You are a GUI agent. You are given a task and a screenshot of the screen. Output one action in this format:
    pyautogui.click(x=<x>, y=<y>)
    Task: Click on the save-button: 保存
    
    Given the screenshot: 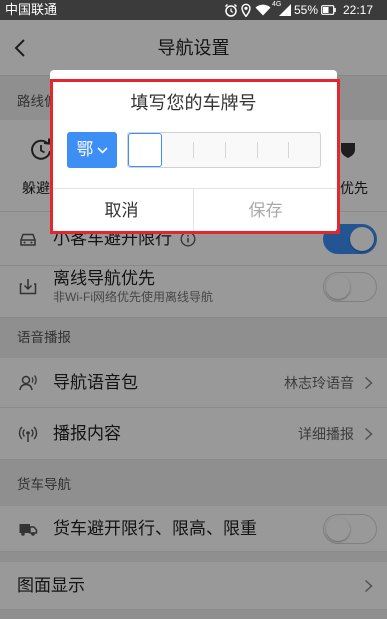 What is the action you would take?
    pyautogui.click(x=265, y=210)
    